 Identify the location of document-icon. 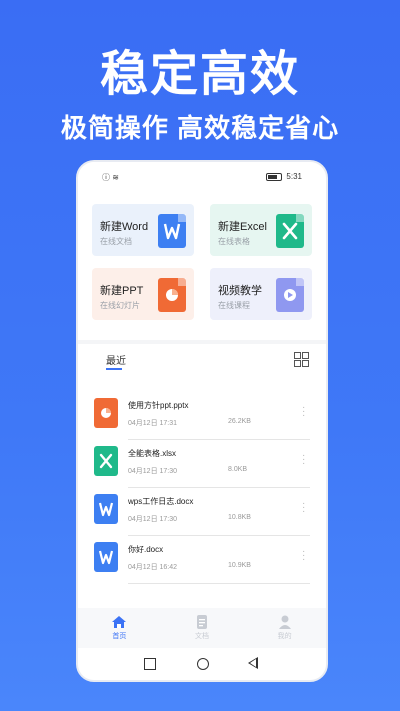
(202, 622).